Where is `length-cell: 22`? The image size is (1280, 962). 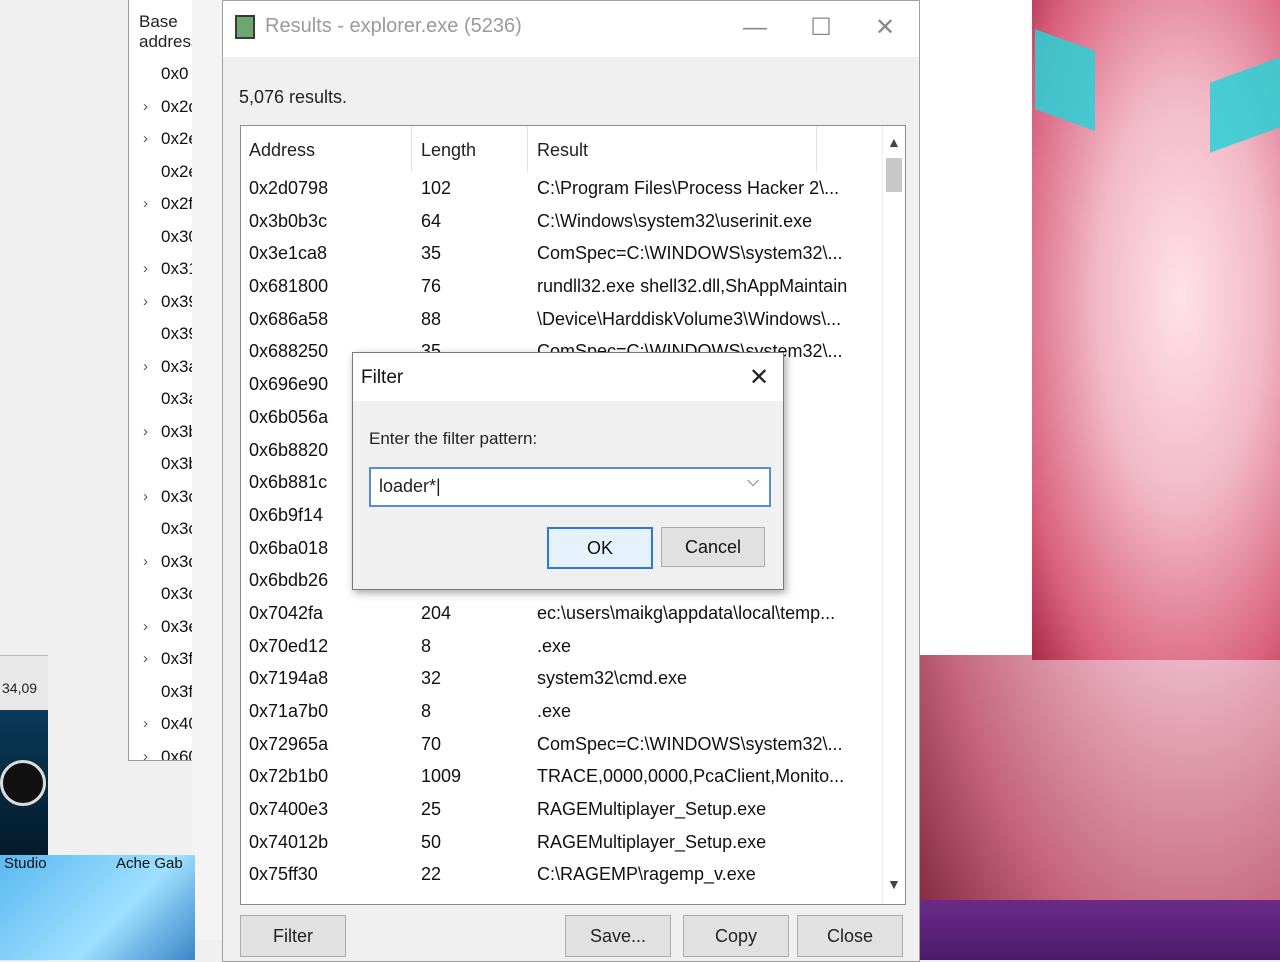
length-cell: 22 is located at coordinates (431, 874).